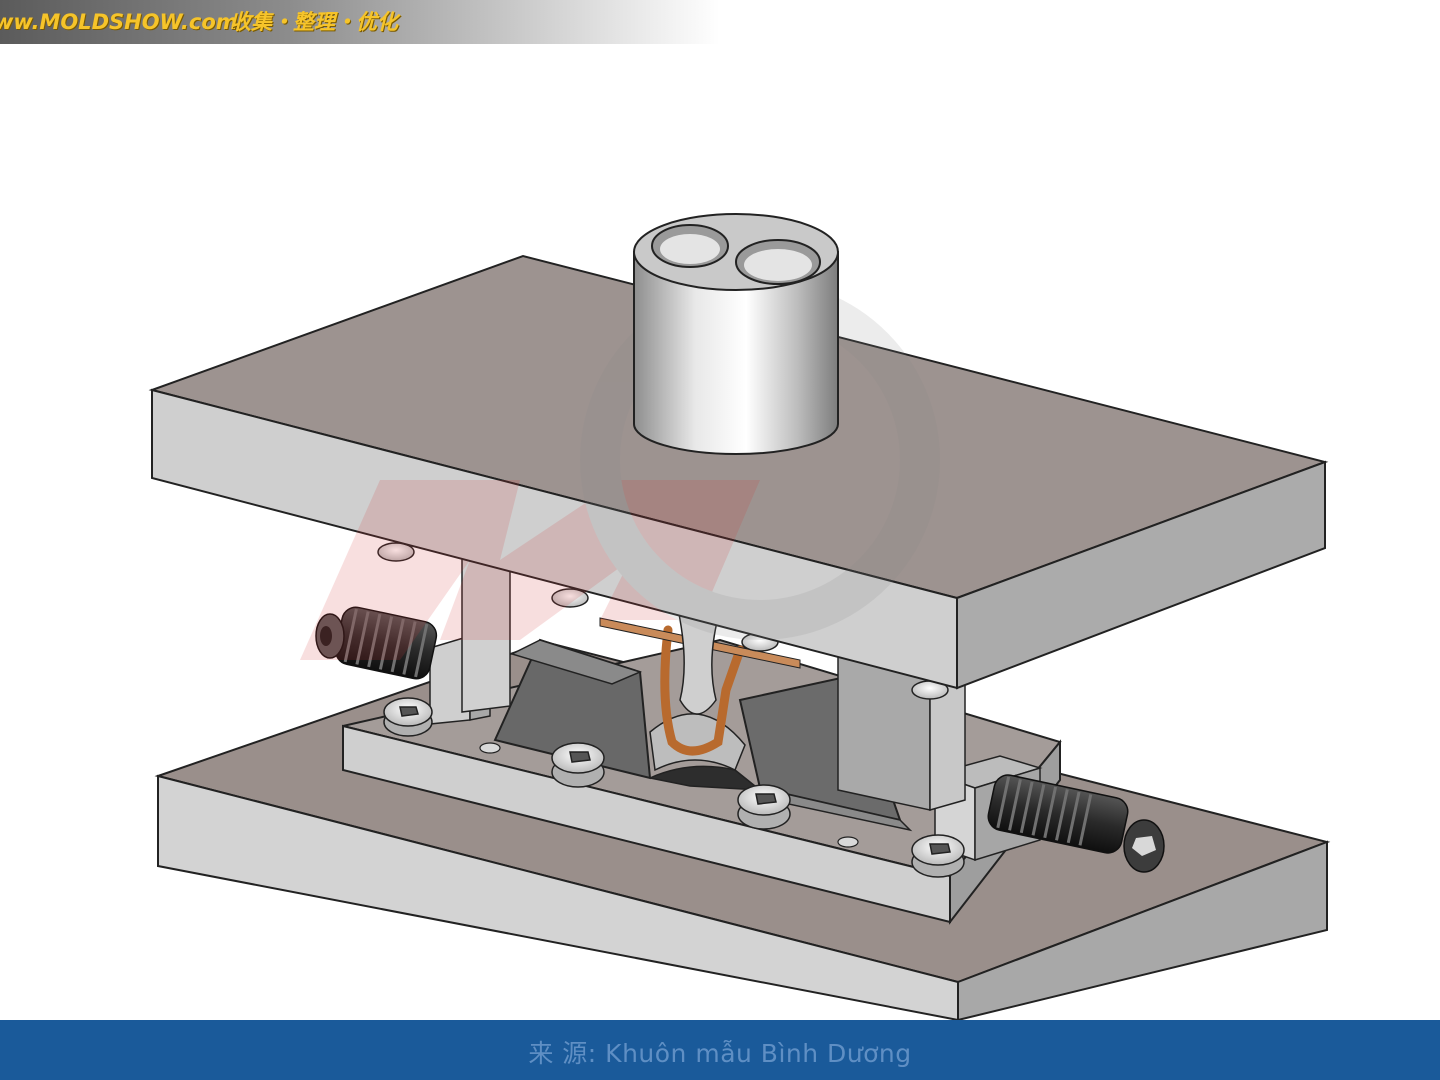  I want to click on banner-site-text: ww.MOLDSHOW.com, so click(119, 22).